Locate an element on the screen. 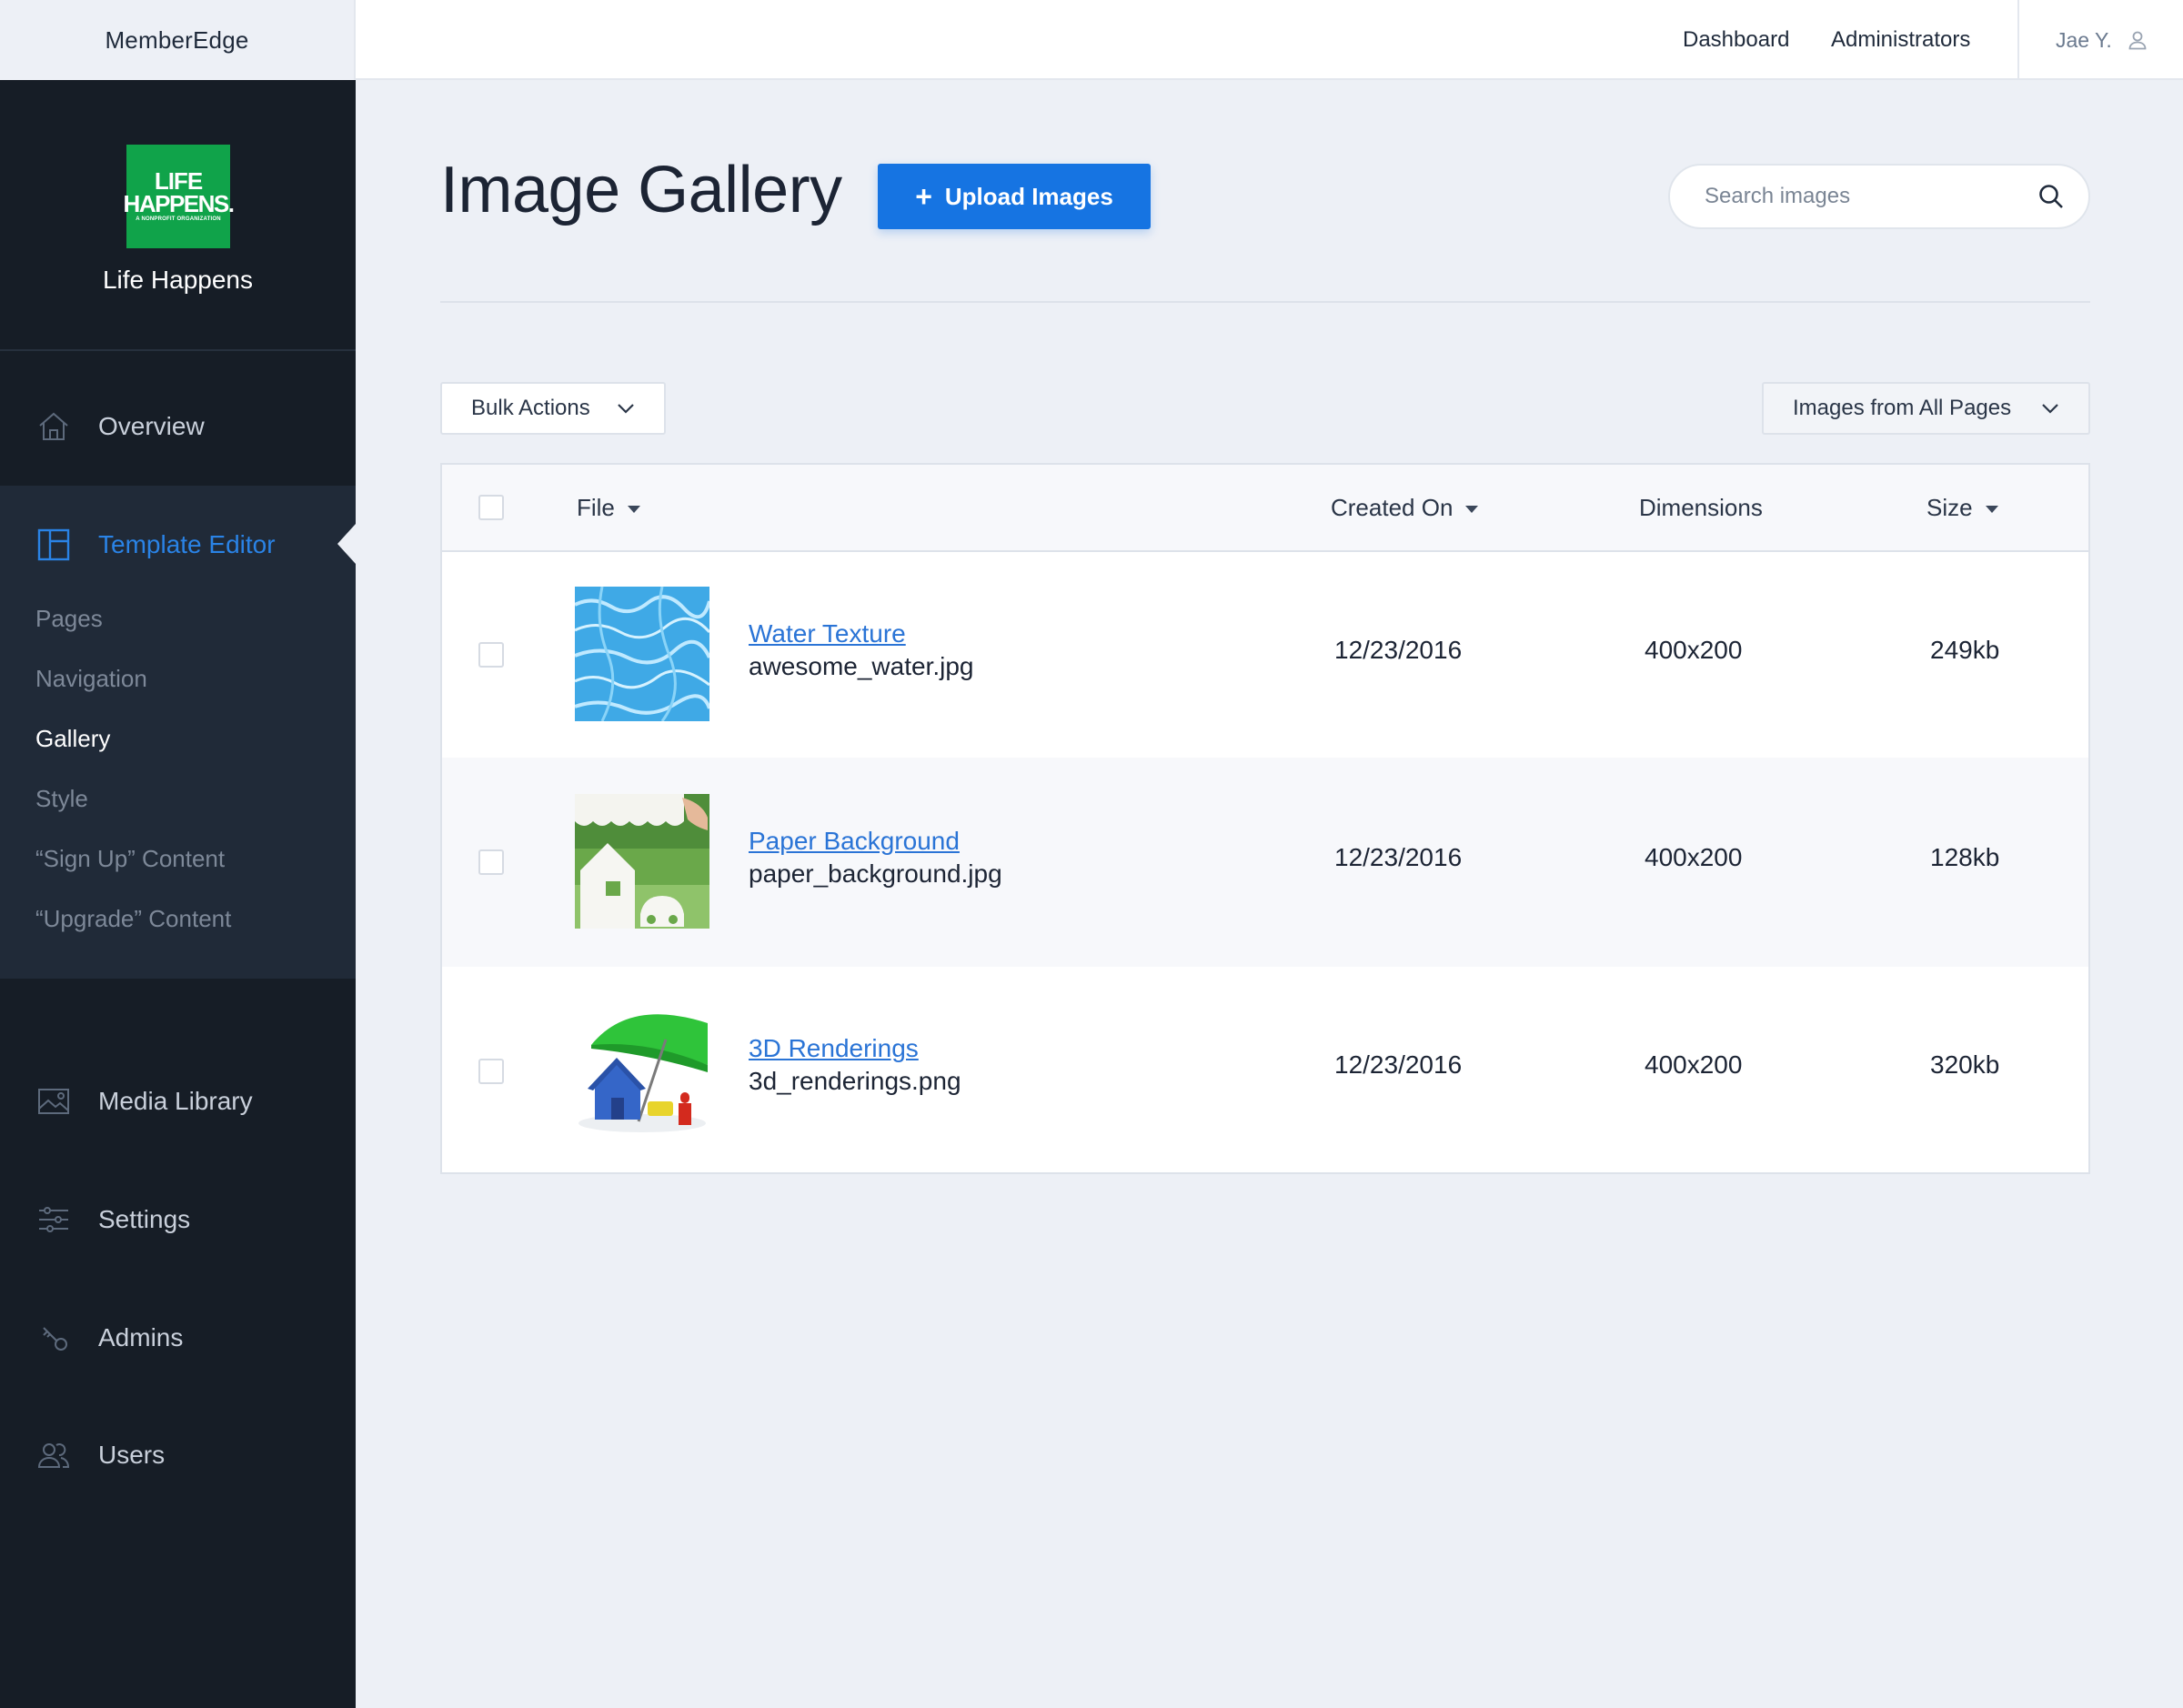 The width and height of the screenshot is (2183, 1708). org-name: Life Happens is located at coordinates (177, 280).